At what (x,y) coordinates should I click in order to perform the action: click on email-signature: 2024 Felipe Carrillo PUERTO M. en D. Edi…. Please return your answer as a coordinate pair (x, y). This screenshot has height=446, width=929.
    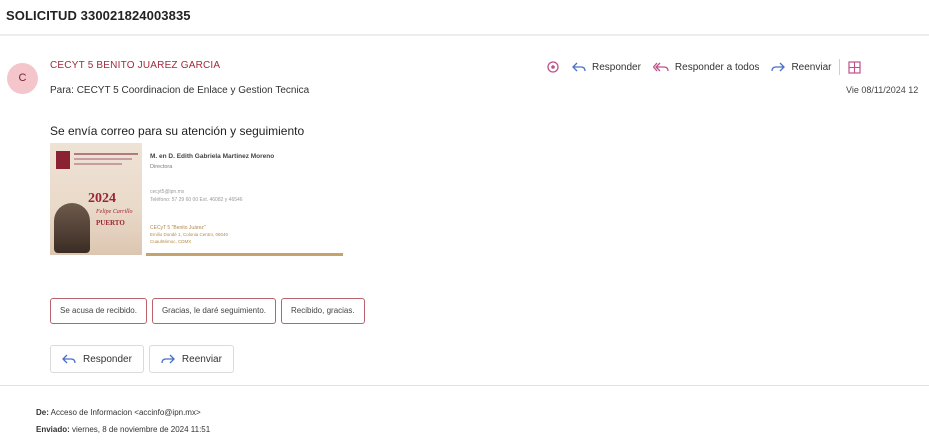
    Looking at the image, I should click on (197, 200).